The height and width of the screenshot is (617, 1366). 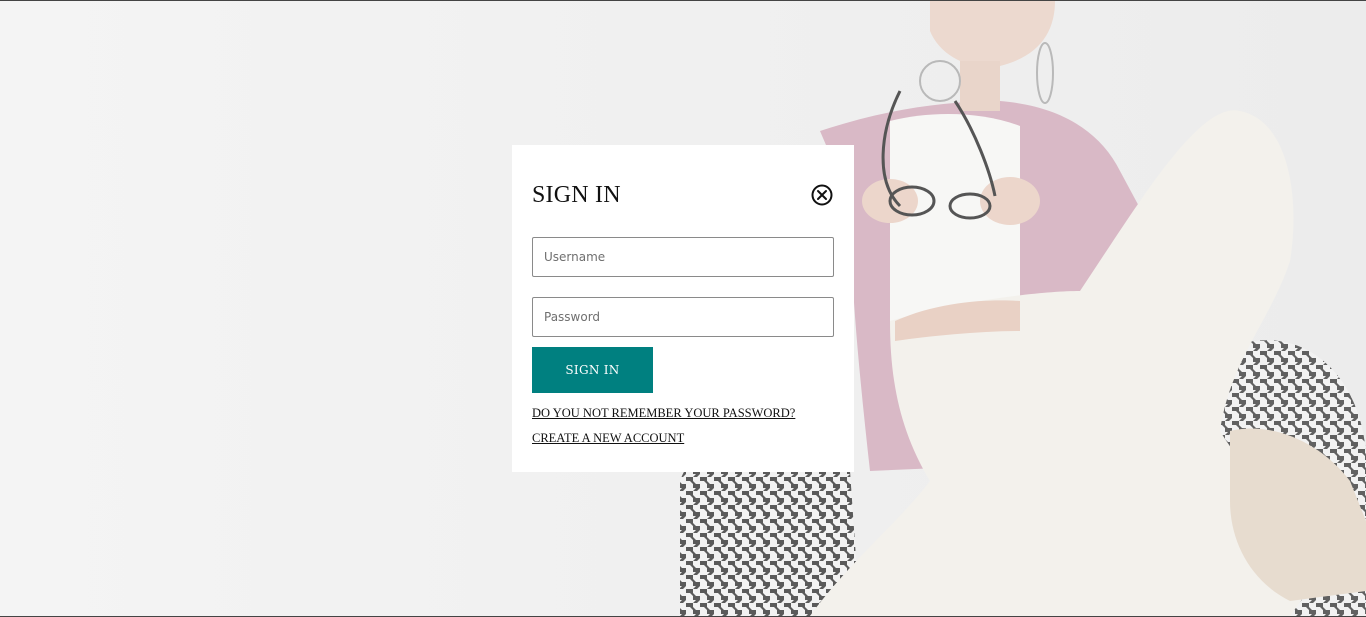 What do you see at coordinates (663, 413) in the screenshot?
I see `forgot-password-link: DO YOU NOT REMEMBER YOUR PASSWORD?` at bounding box center [663, 413].